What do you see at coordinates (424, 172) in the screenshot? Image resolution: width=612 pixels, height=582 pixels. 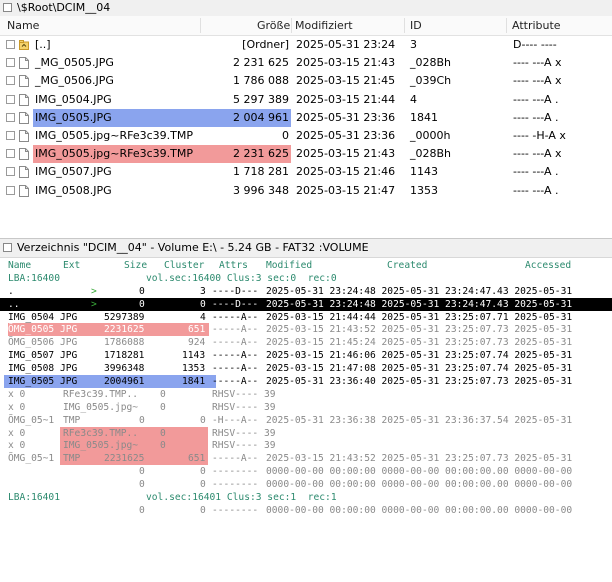 I see `file-id: 1143` at bounding box center [424, 172].